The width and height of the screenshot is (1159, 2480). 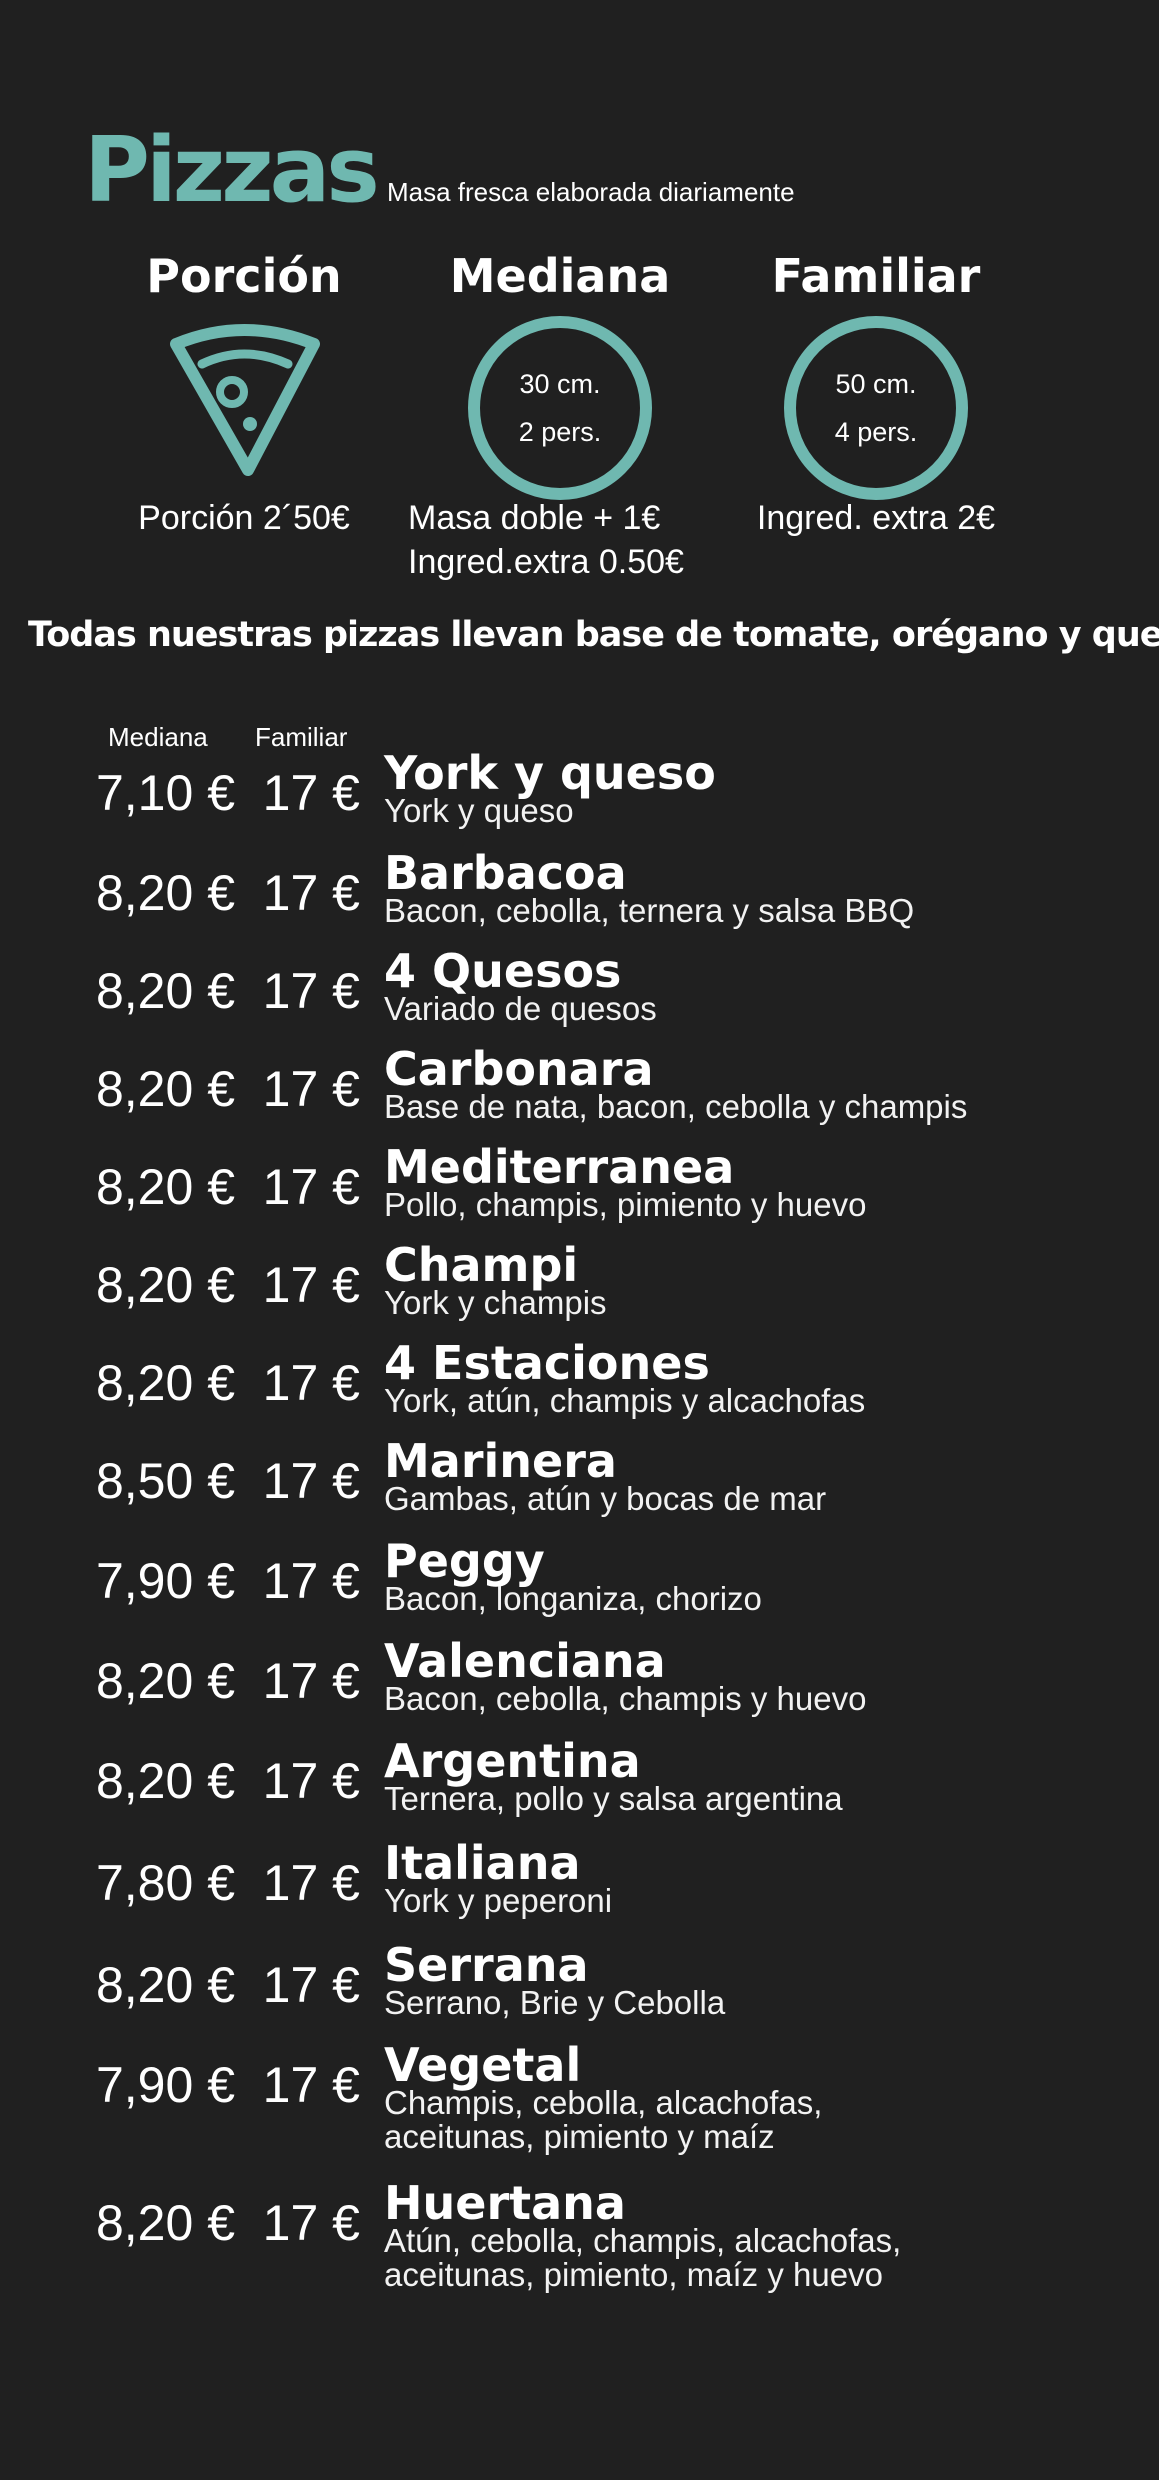 What do you see at coordinates (482, 1863) in the screenshot?
I see `item-name: Italiana` at bounding box center [482, 1863].